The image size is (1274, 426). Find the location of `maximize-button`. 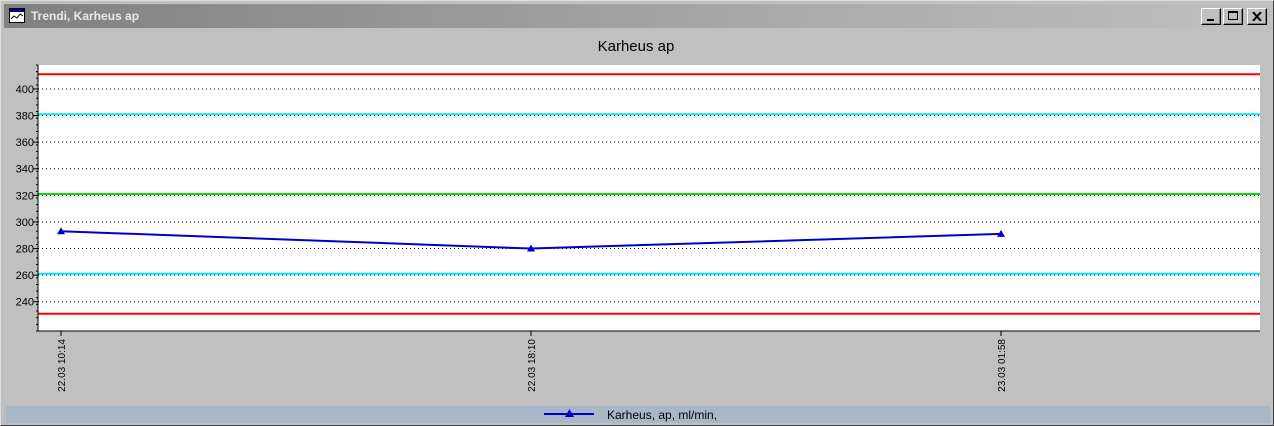

maximize-button is located at coordinates (1233, 16).